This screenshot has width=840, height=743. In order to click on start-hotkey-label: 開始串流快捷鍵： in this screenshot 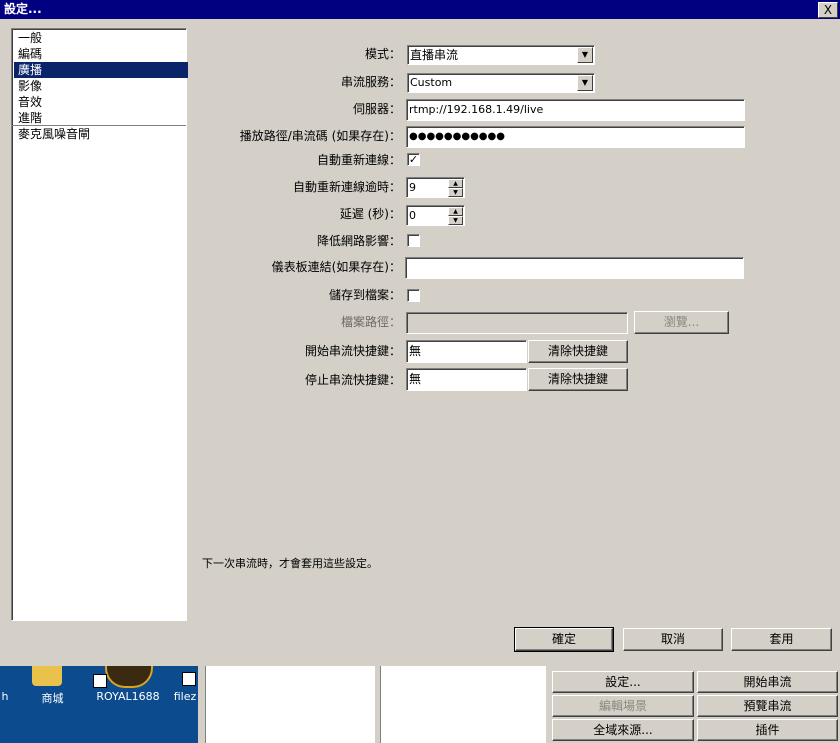, I will do `click(352, 351)`.